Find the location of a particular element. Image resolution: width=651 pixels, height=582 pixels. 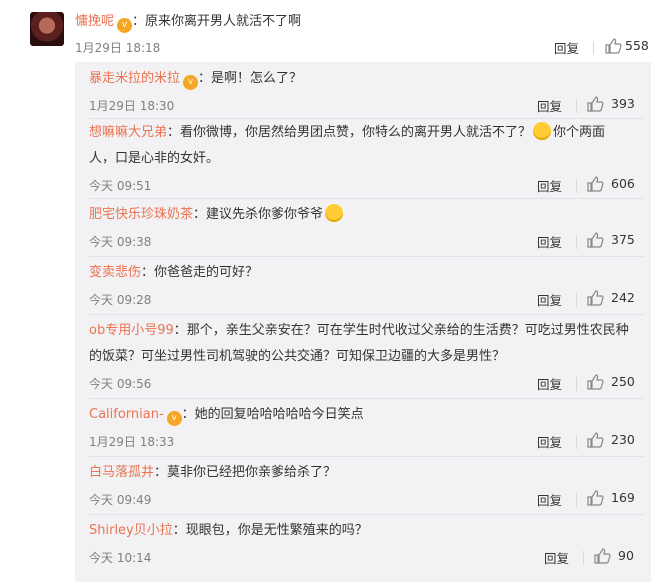

like-count: 375 is located at coordinates (623, 239).